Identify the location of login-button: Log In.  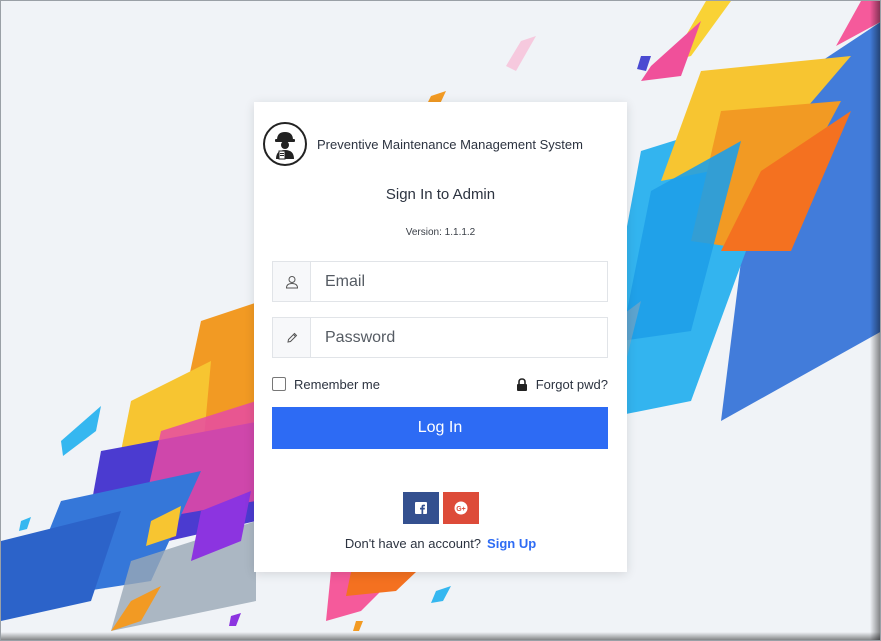
(440, 428).